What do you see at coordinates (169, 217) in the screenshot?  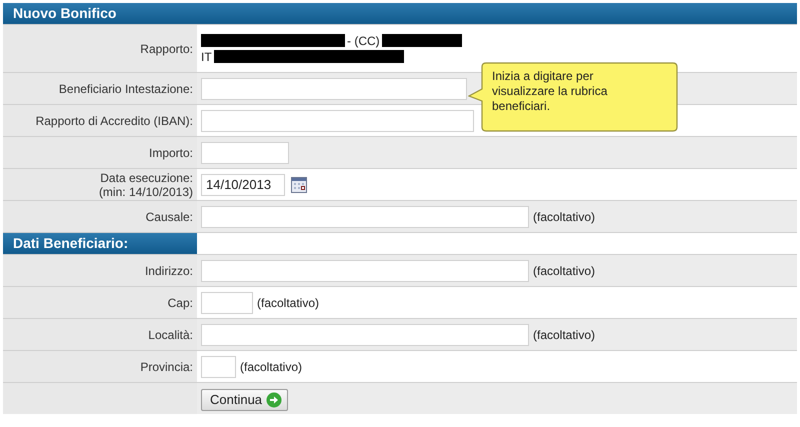 I see `field-label: Causale:` at bounding box center [169, 217].